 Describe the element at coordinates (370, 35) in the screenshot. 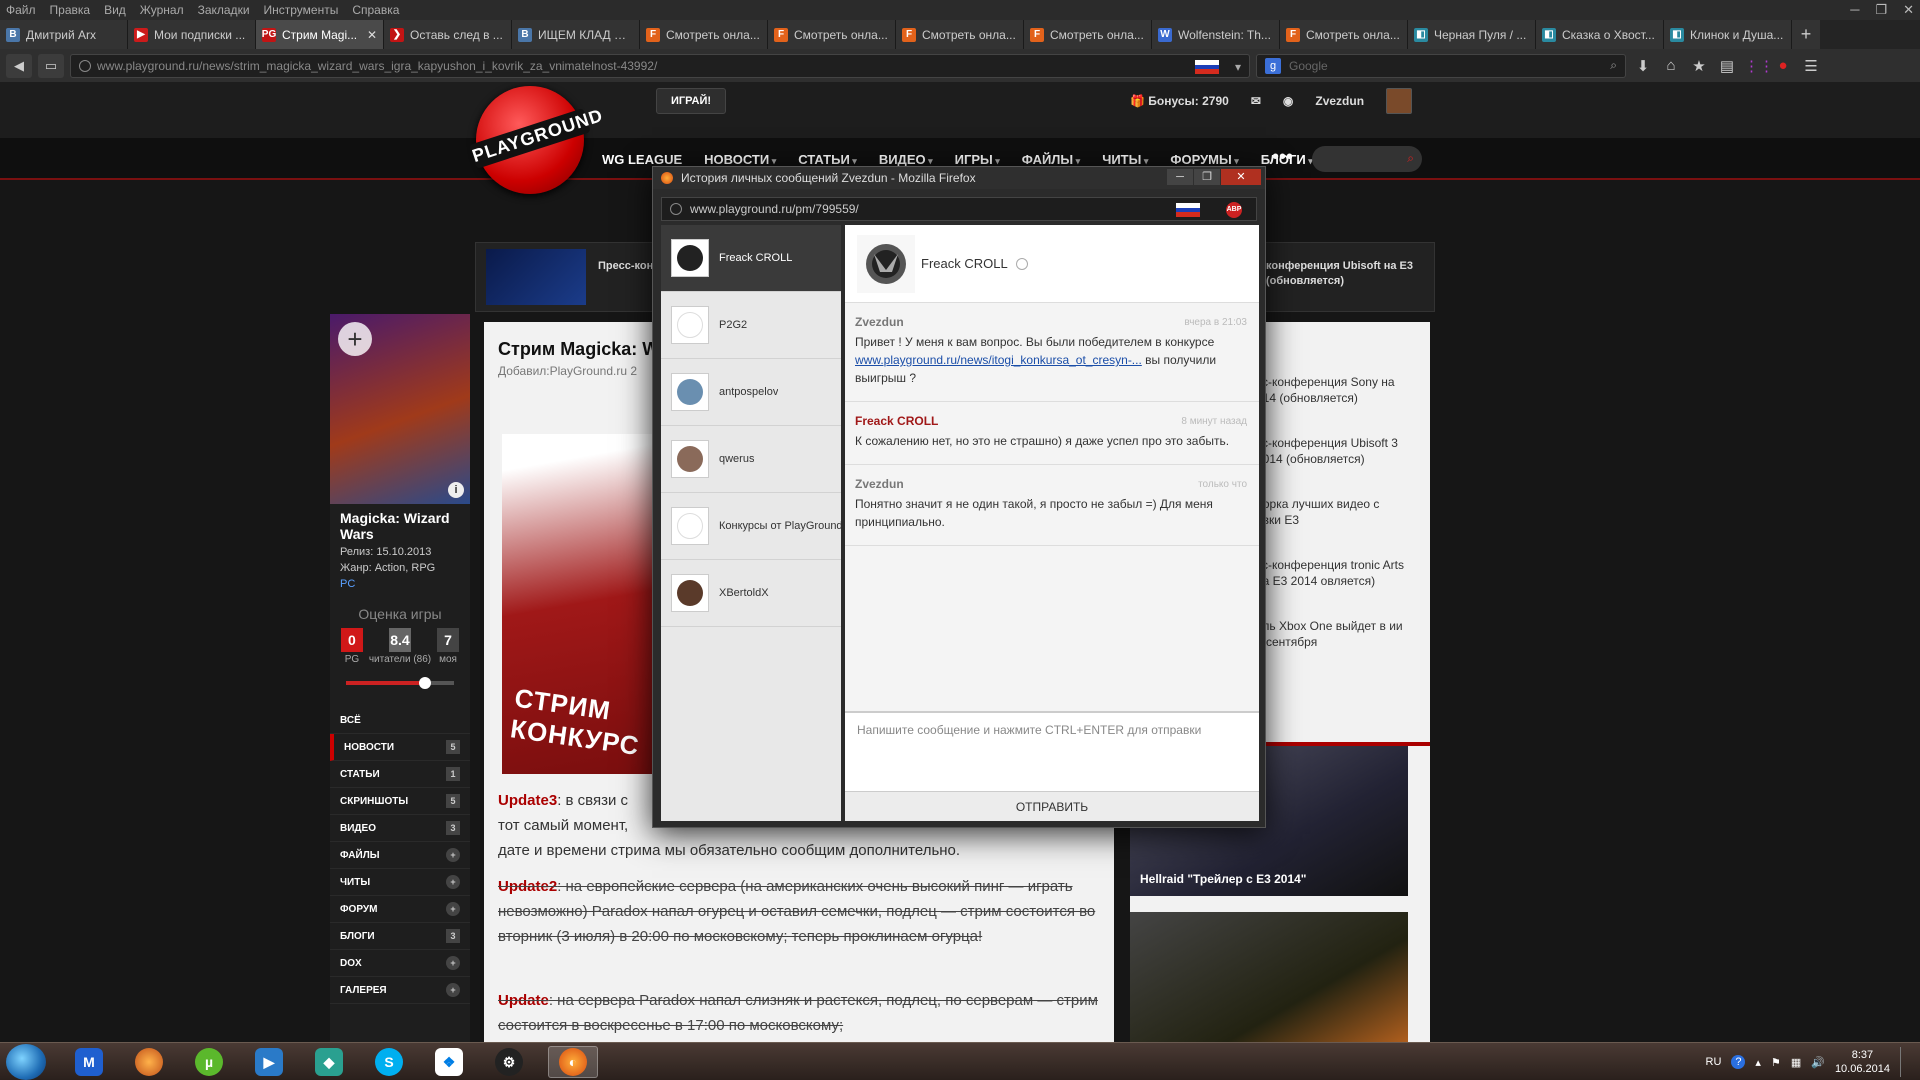

I see `tab-close-icon: ✕` at that location.